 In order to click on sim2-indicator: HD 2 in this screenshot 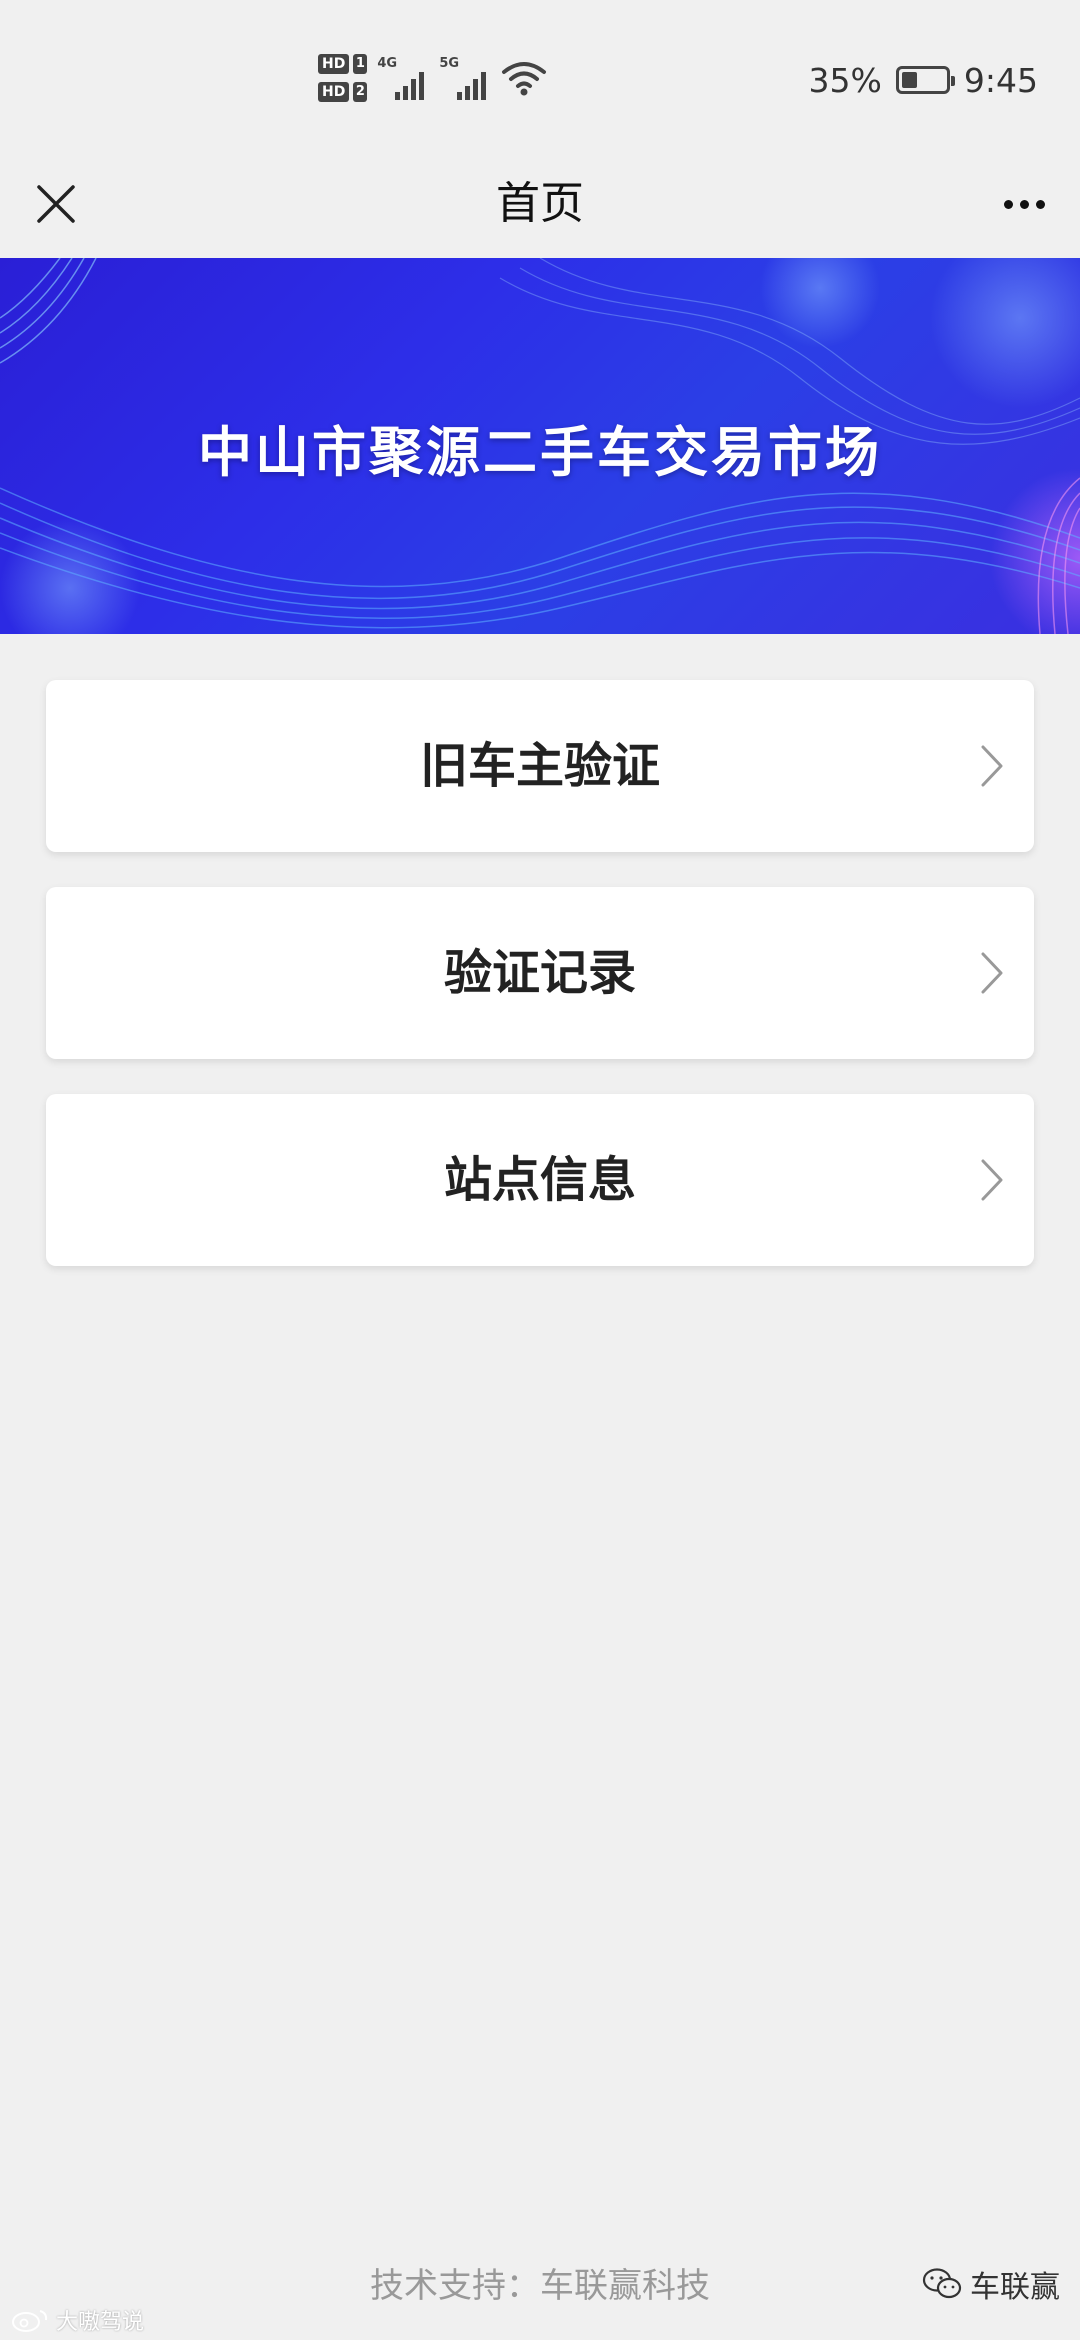, I will do `click(343, 92)`.